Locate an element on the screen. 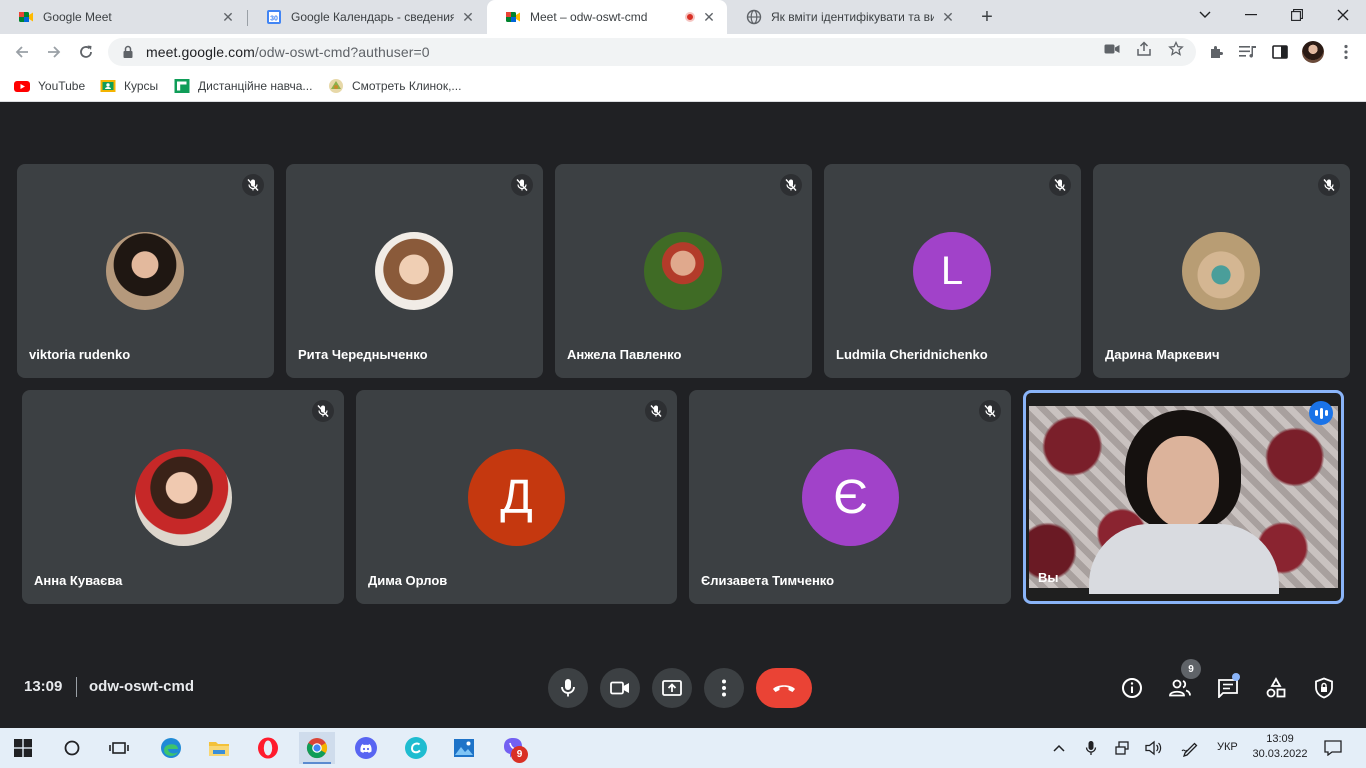 The image size is (1366, 768). self-view-tile: Вы is located at coordinates (1183, 497).